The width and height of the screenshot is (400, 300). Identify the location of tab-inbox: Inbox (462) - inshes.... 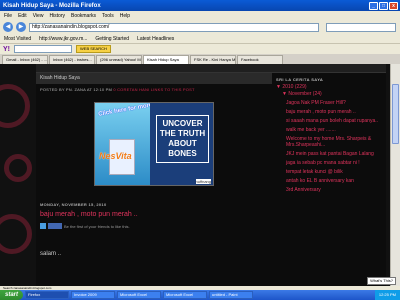
(72, 59).